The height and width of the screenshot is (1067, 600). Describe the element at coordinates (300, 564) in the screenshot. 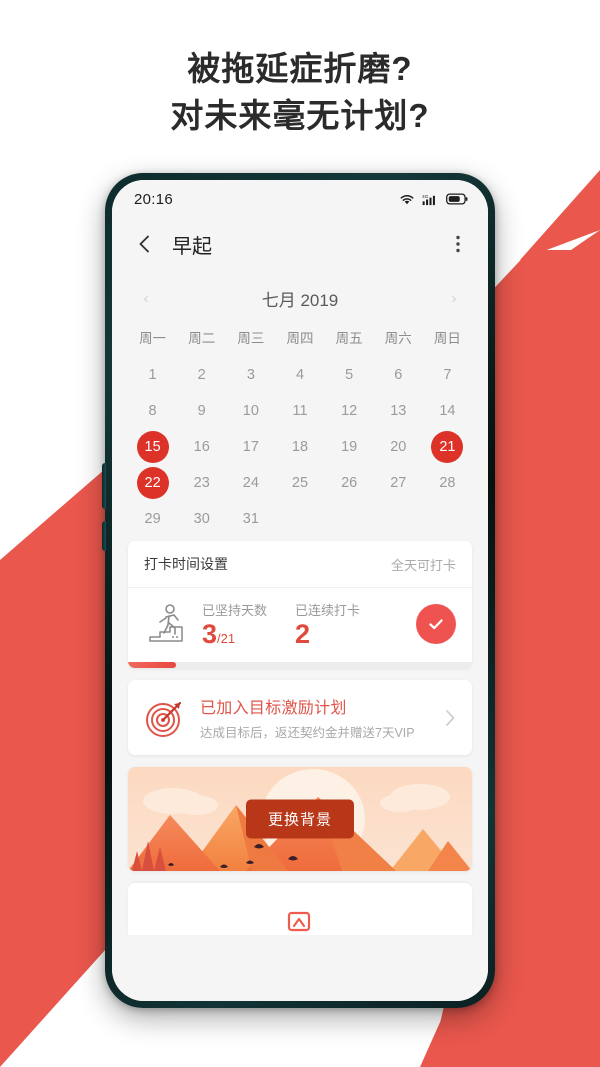

I see `checkin-time-setting-row: 打卡时间设置 全天可打卡` at that location.